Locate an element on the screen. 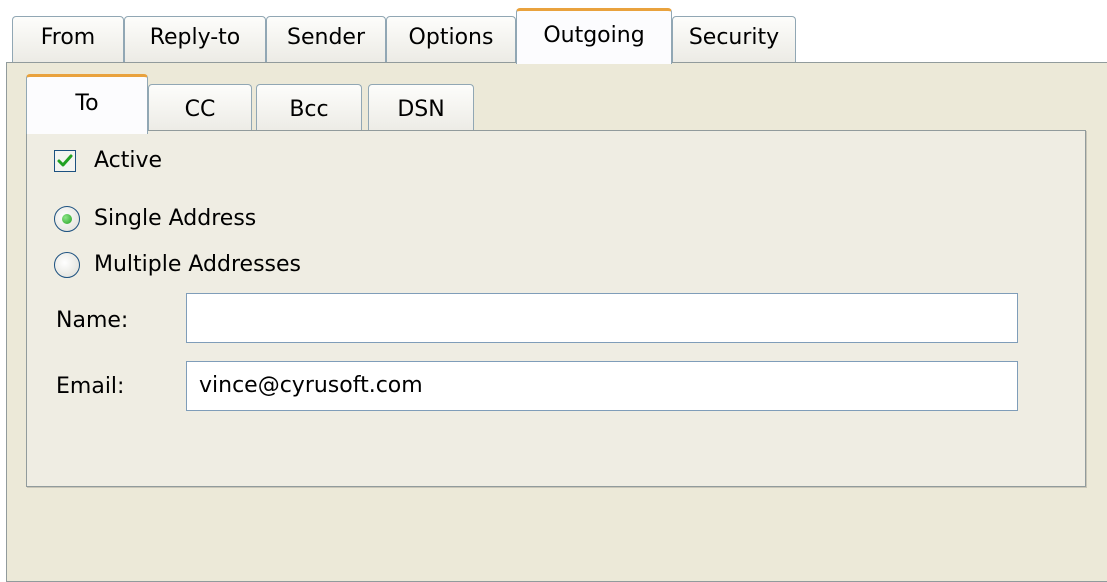 This screenshot has height=582, width=1107. active-checkbox is located at coordinates (65, 161).